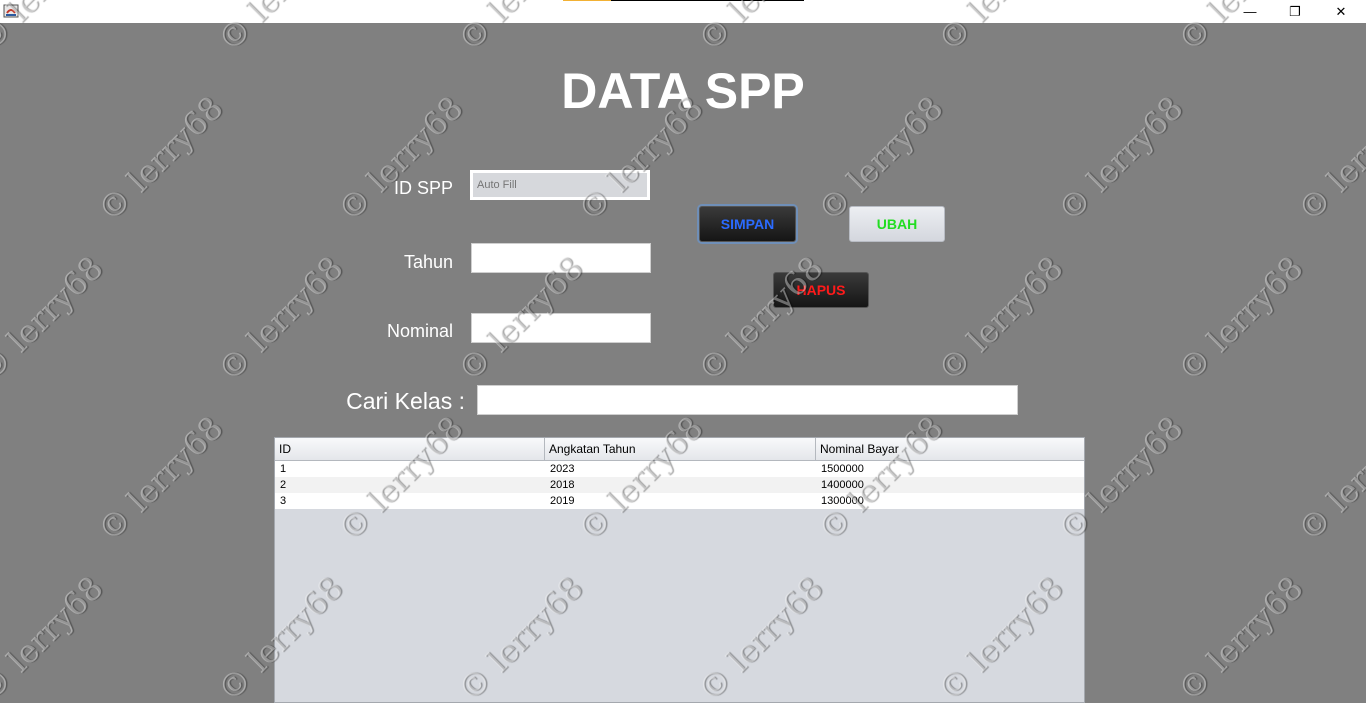  I want to click on cell-nominal-bayar: 1300000, so click(842, 501).